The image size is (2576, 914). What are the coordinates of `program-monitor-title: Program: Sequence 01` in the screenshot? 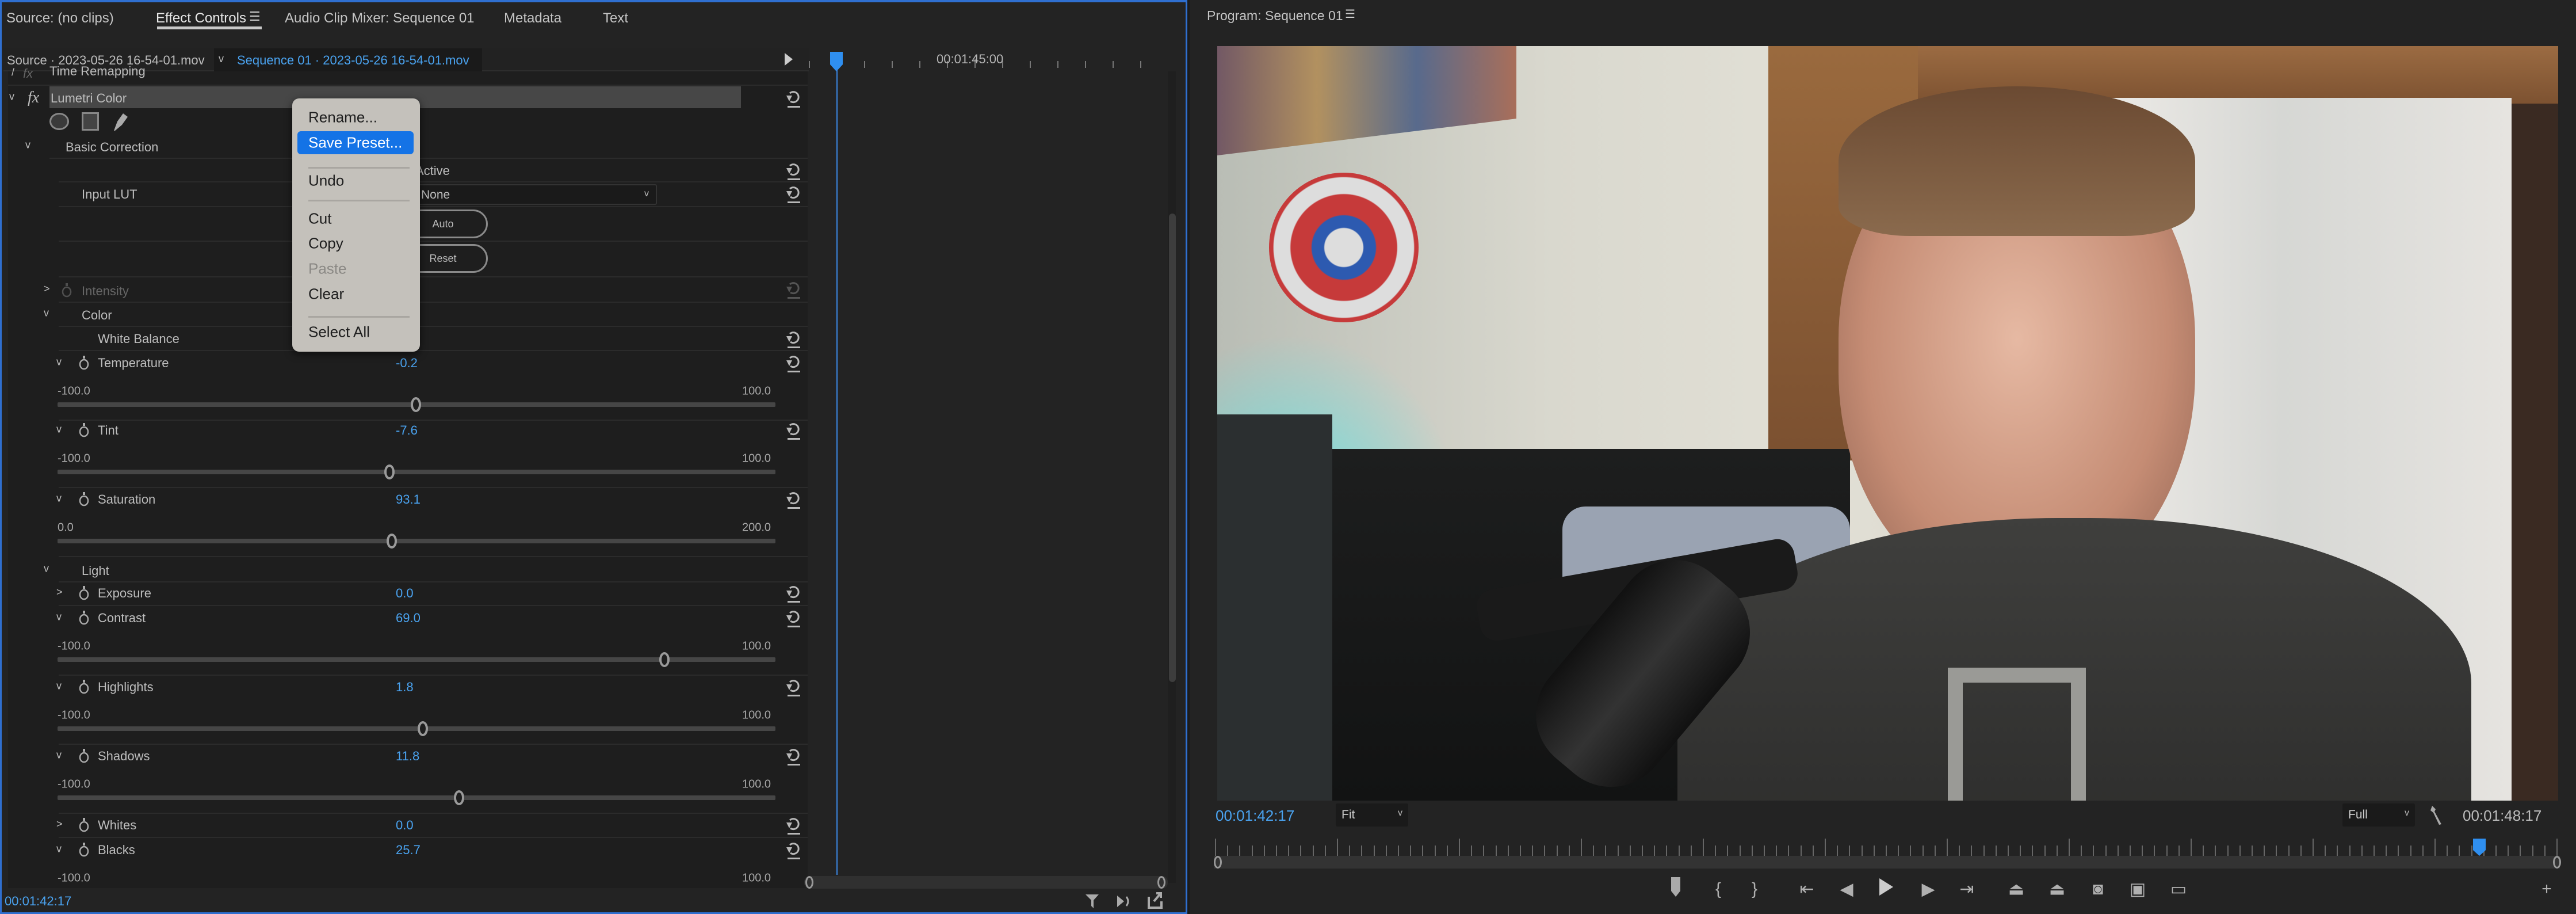 It's located at (1275, 16).